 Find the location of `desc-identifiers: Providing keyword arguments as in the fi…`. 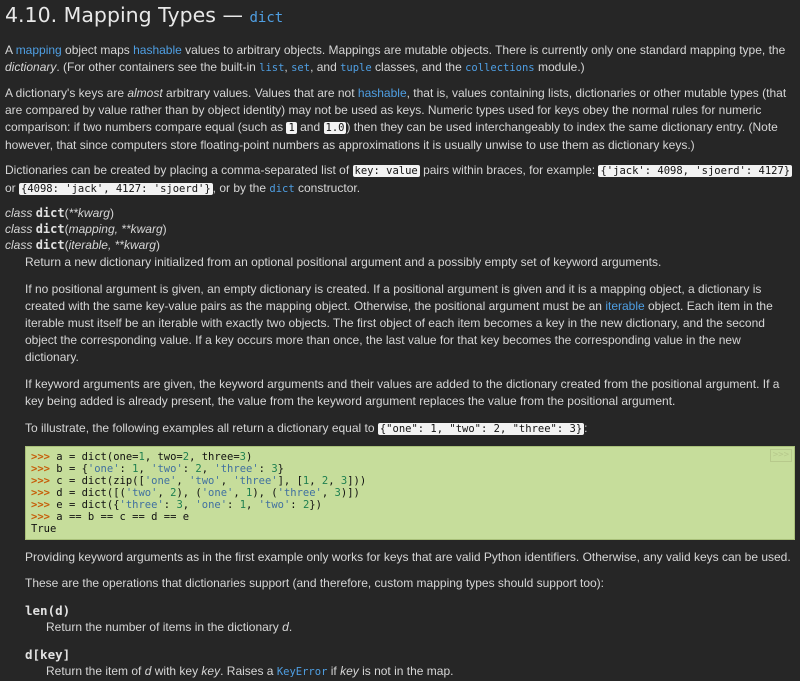

desc-identifiers: Providing keyword arguments as in the fi… is located at coordinates (408, 557).